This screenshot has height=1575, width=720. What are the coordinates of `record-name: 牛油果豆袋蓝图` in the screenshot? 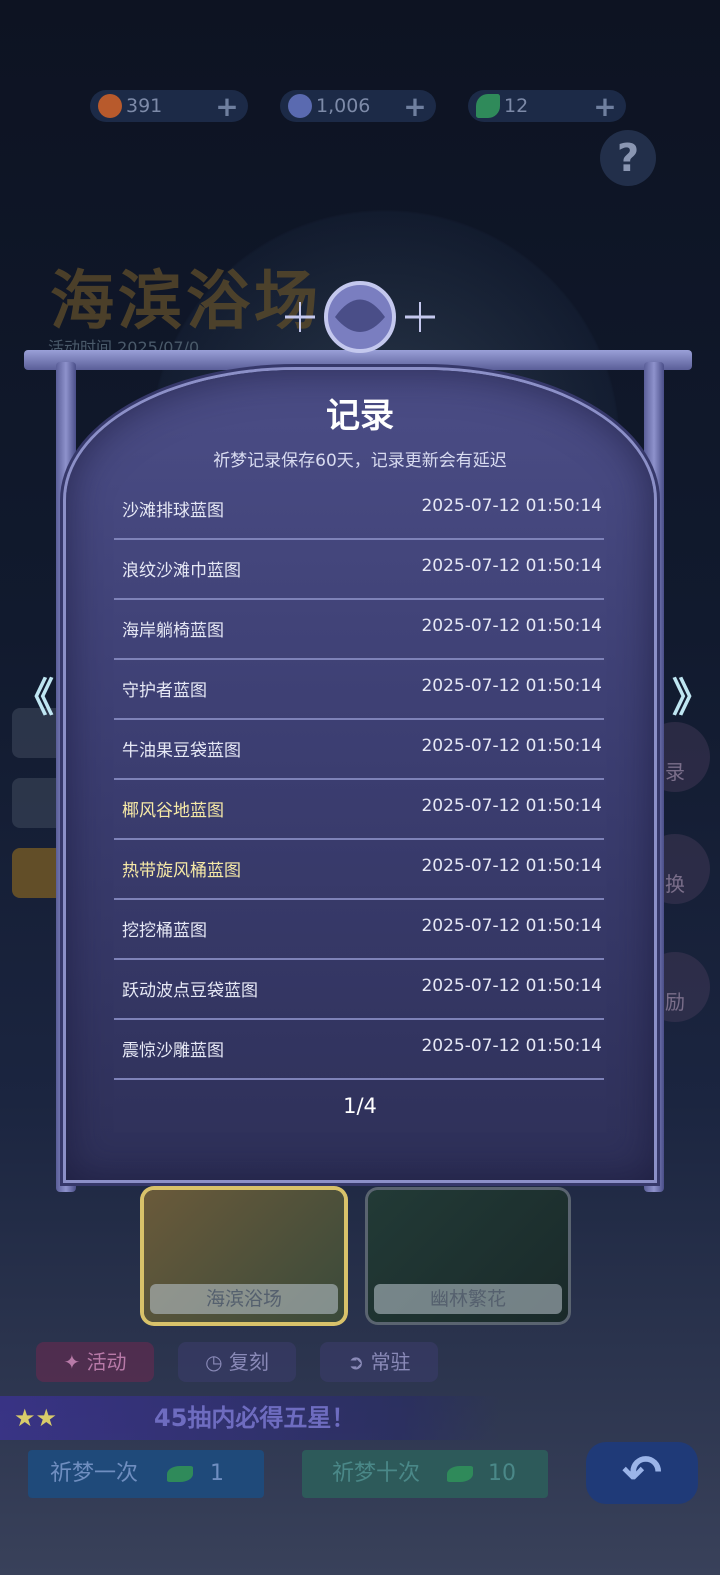 It's located at (181, 751).